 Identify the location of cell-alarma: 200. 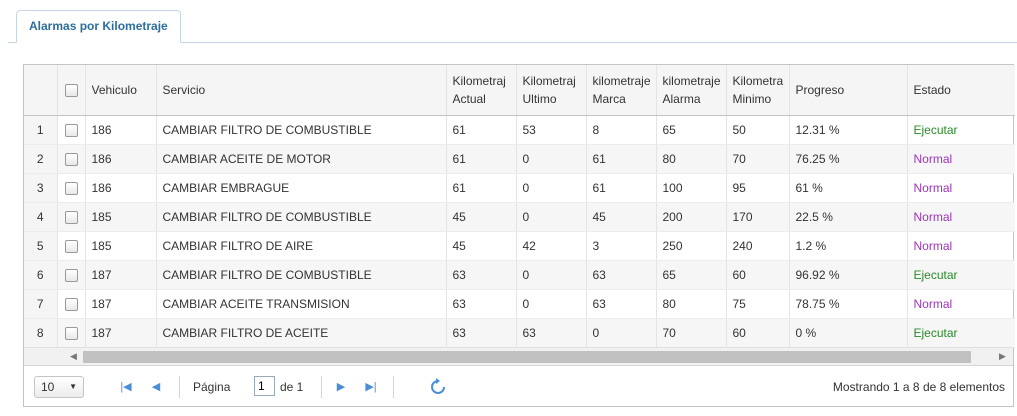
(691, 217).